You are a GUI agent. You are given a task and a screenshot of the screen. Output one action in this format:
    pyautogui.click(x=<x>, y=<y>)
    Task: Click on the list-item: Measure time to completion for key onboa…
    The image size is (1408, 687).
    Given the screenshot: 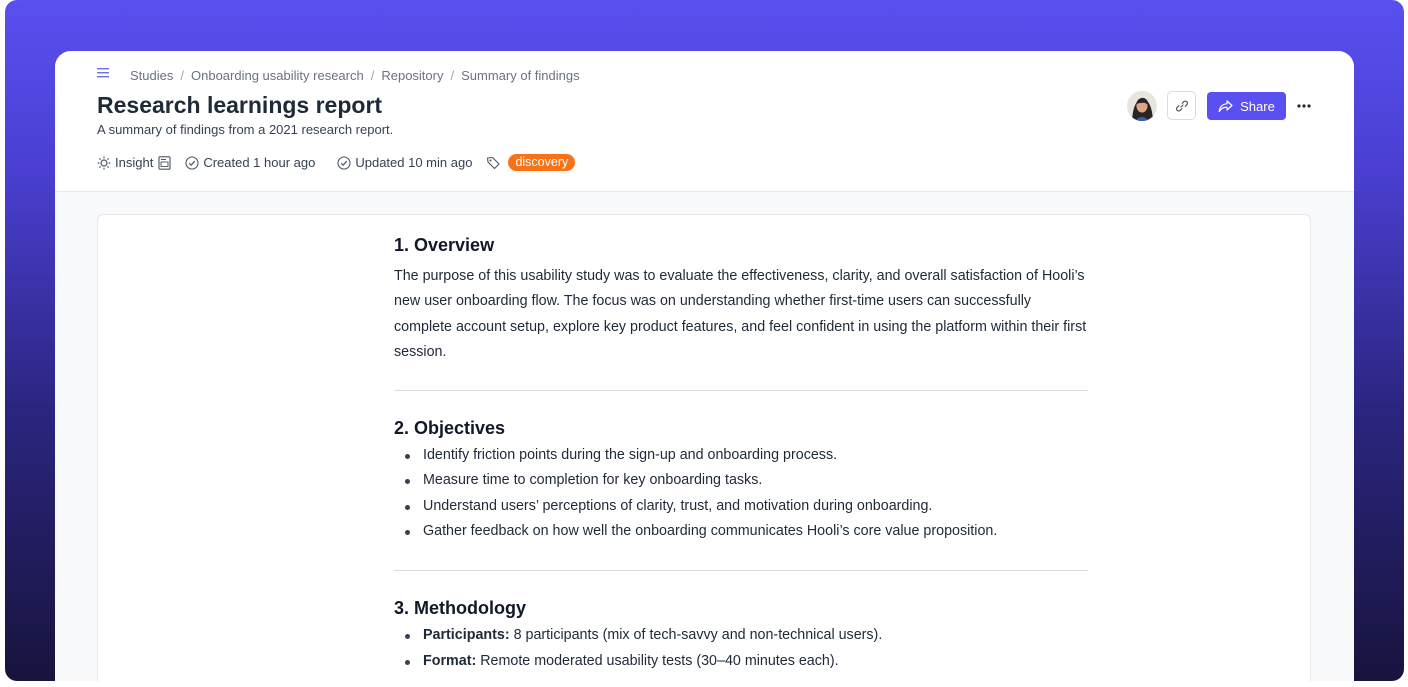 What is the action you would take?
    pyautogui.click(x=741, y=480)
    